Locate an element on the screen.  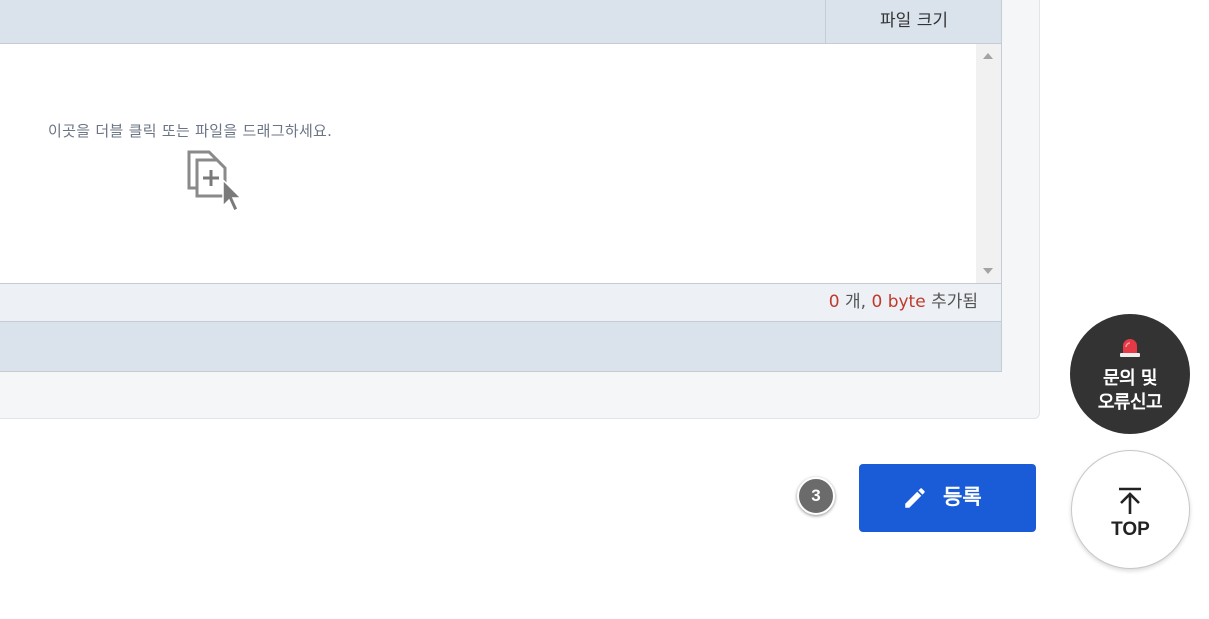
column-header-file-size: 파일 크기 is located at coordinates (913, 21).